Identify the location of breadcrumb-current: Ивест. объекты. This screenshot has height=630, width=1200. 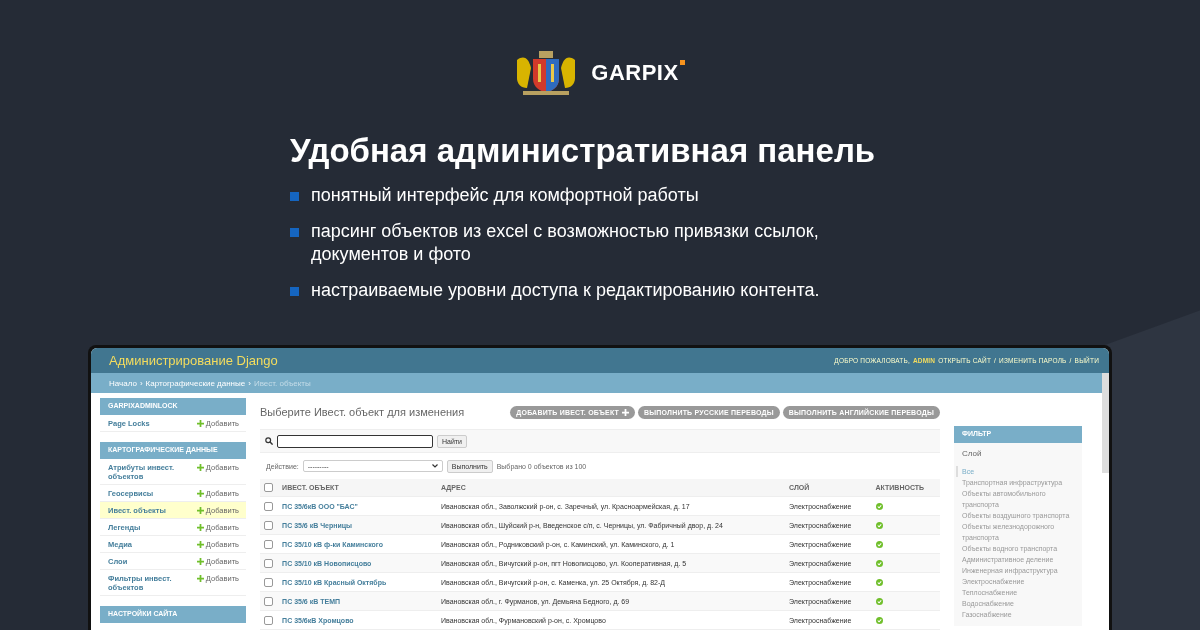
(282, 383).